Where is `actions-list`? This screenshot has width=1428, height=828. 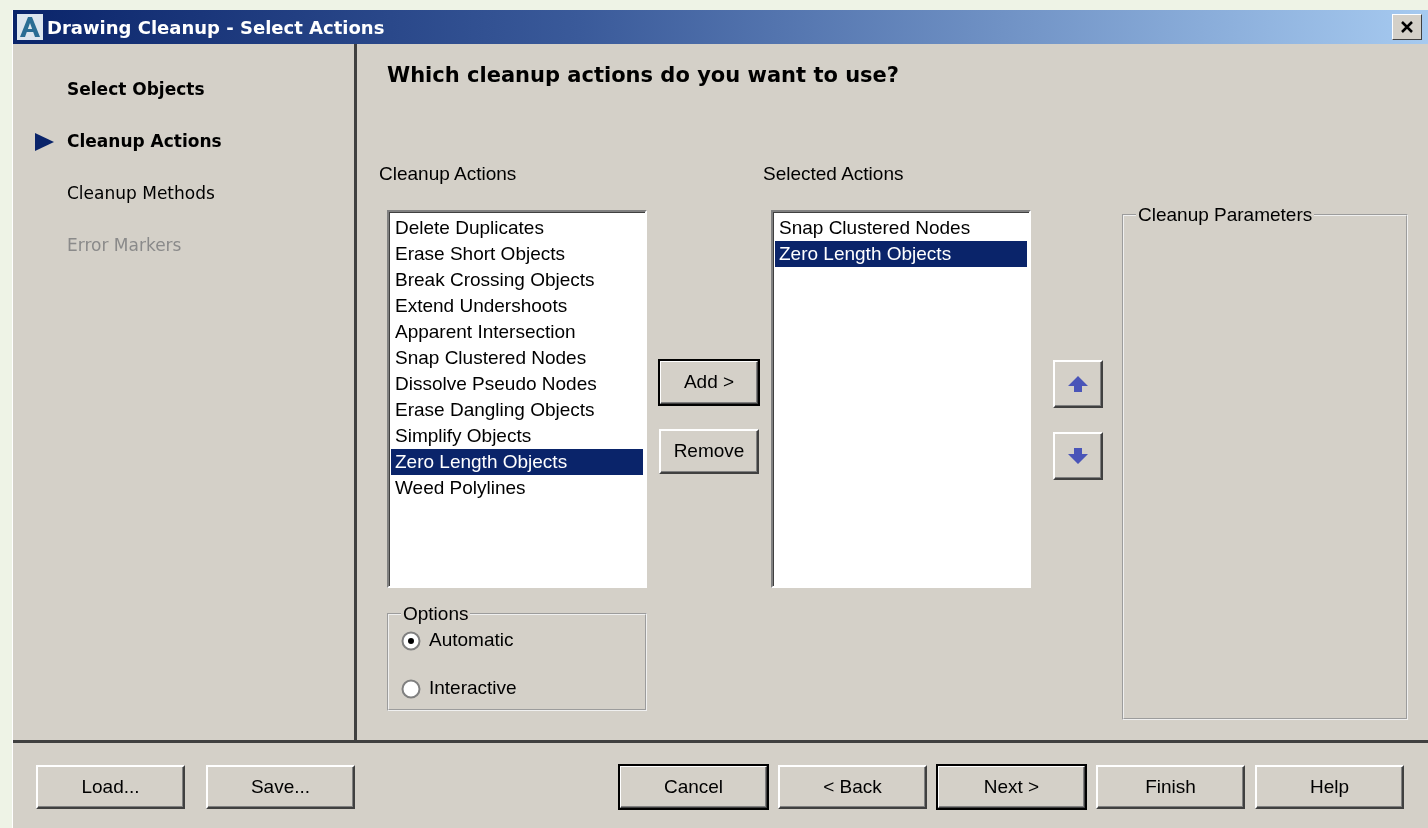
actions-list is located at coordinates (517, 398).